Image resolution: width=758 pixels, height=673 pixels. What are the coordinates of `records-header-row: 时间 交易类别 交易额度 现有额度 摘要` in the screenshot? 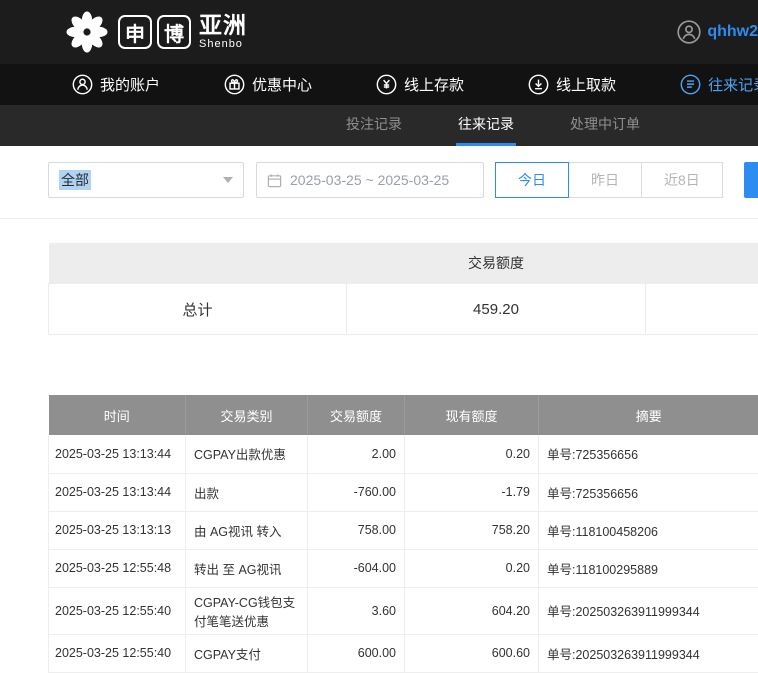 It's located at (403, 415).